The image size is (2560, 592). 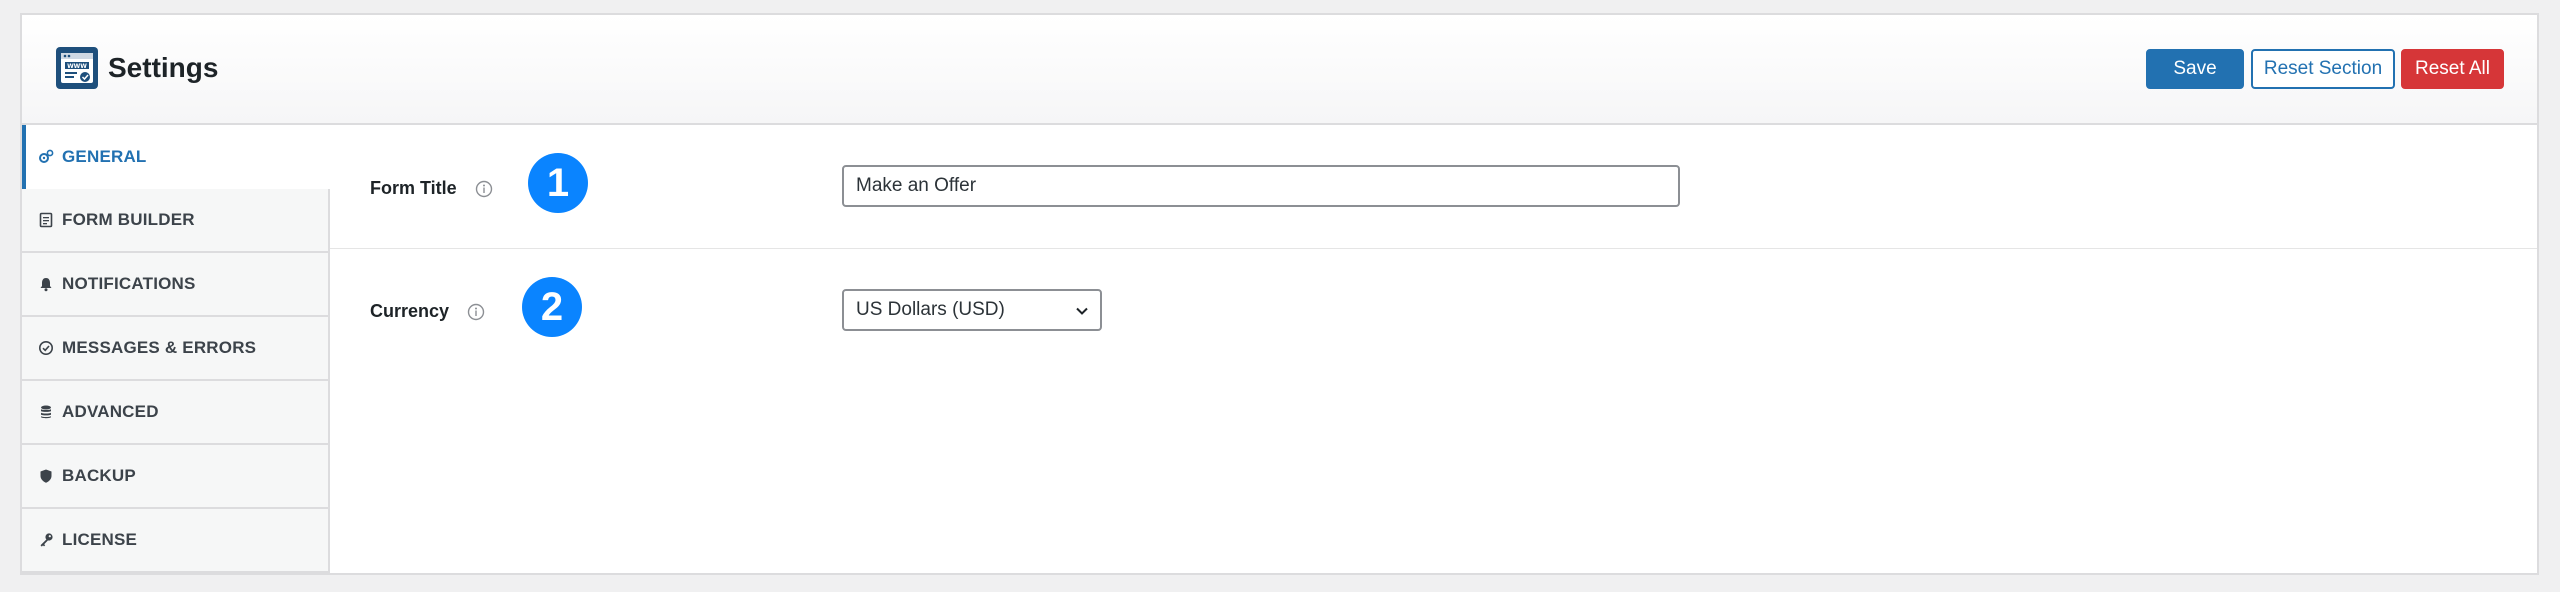 I want to click on form-title-input, so click(x=1261, y=186).